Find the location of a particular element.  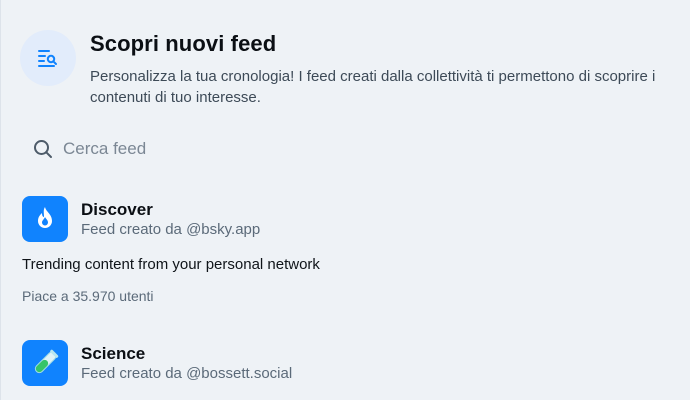

feed-name: Science is located at coordinates (113, 354).